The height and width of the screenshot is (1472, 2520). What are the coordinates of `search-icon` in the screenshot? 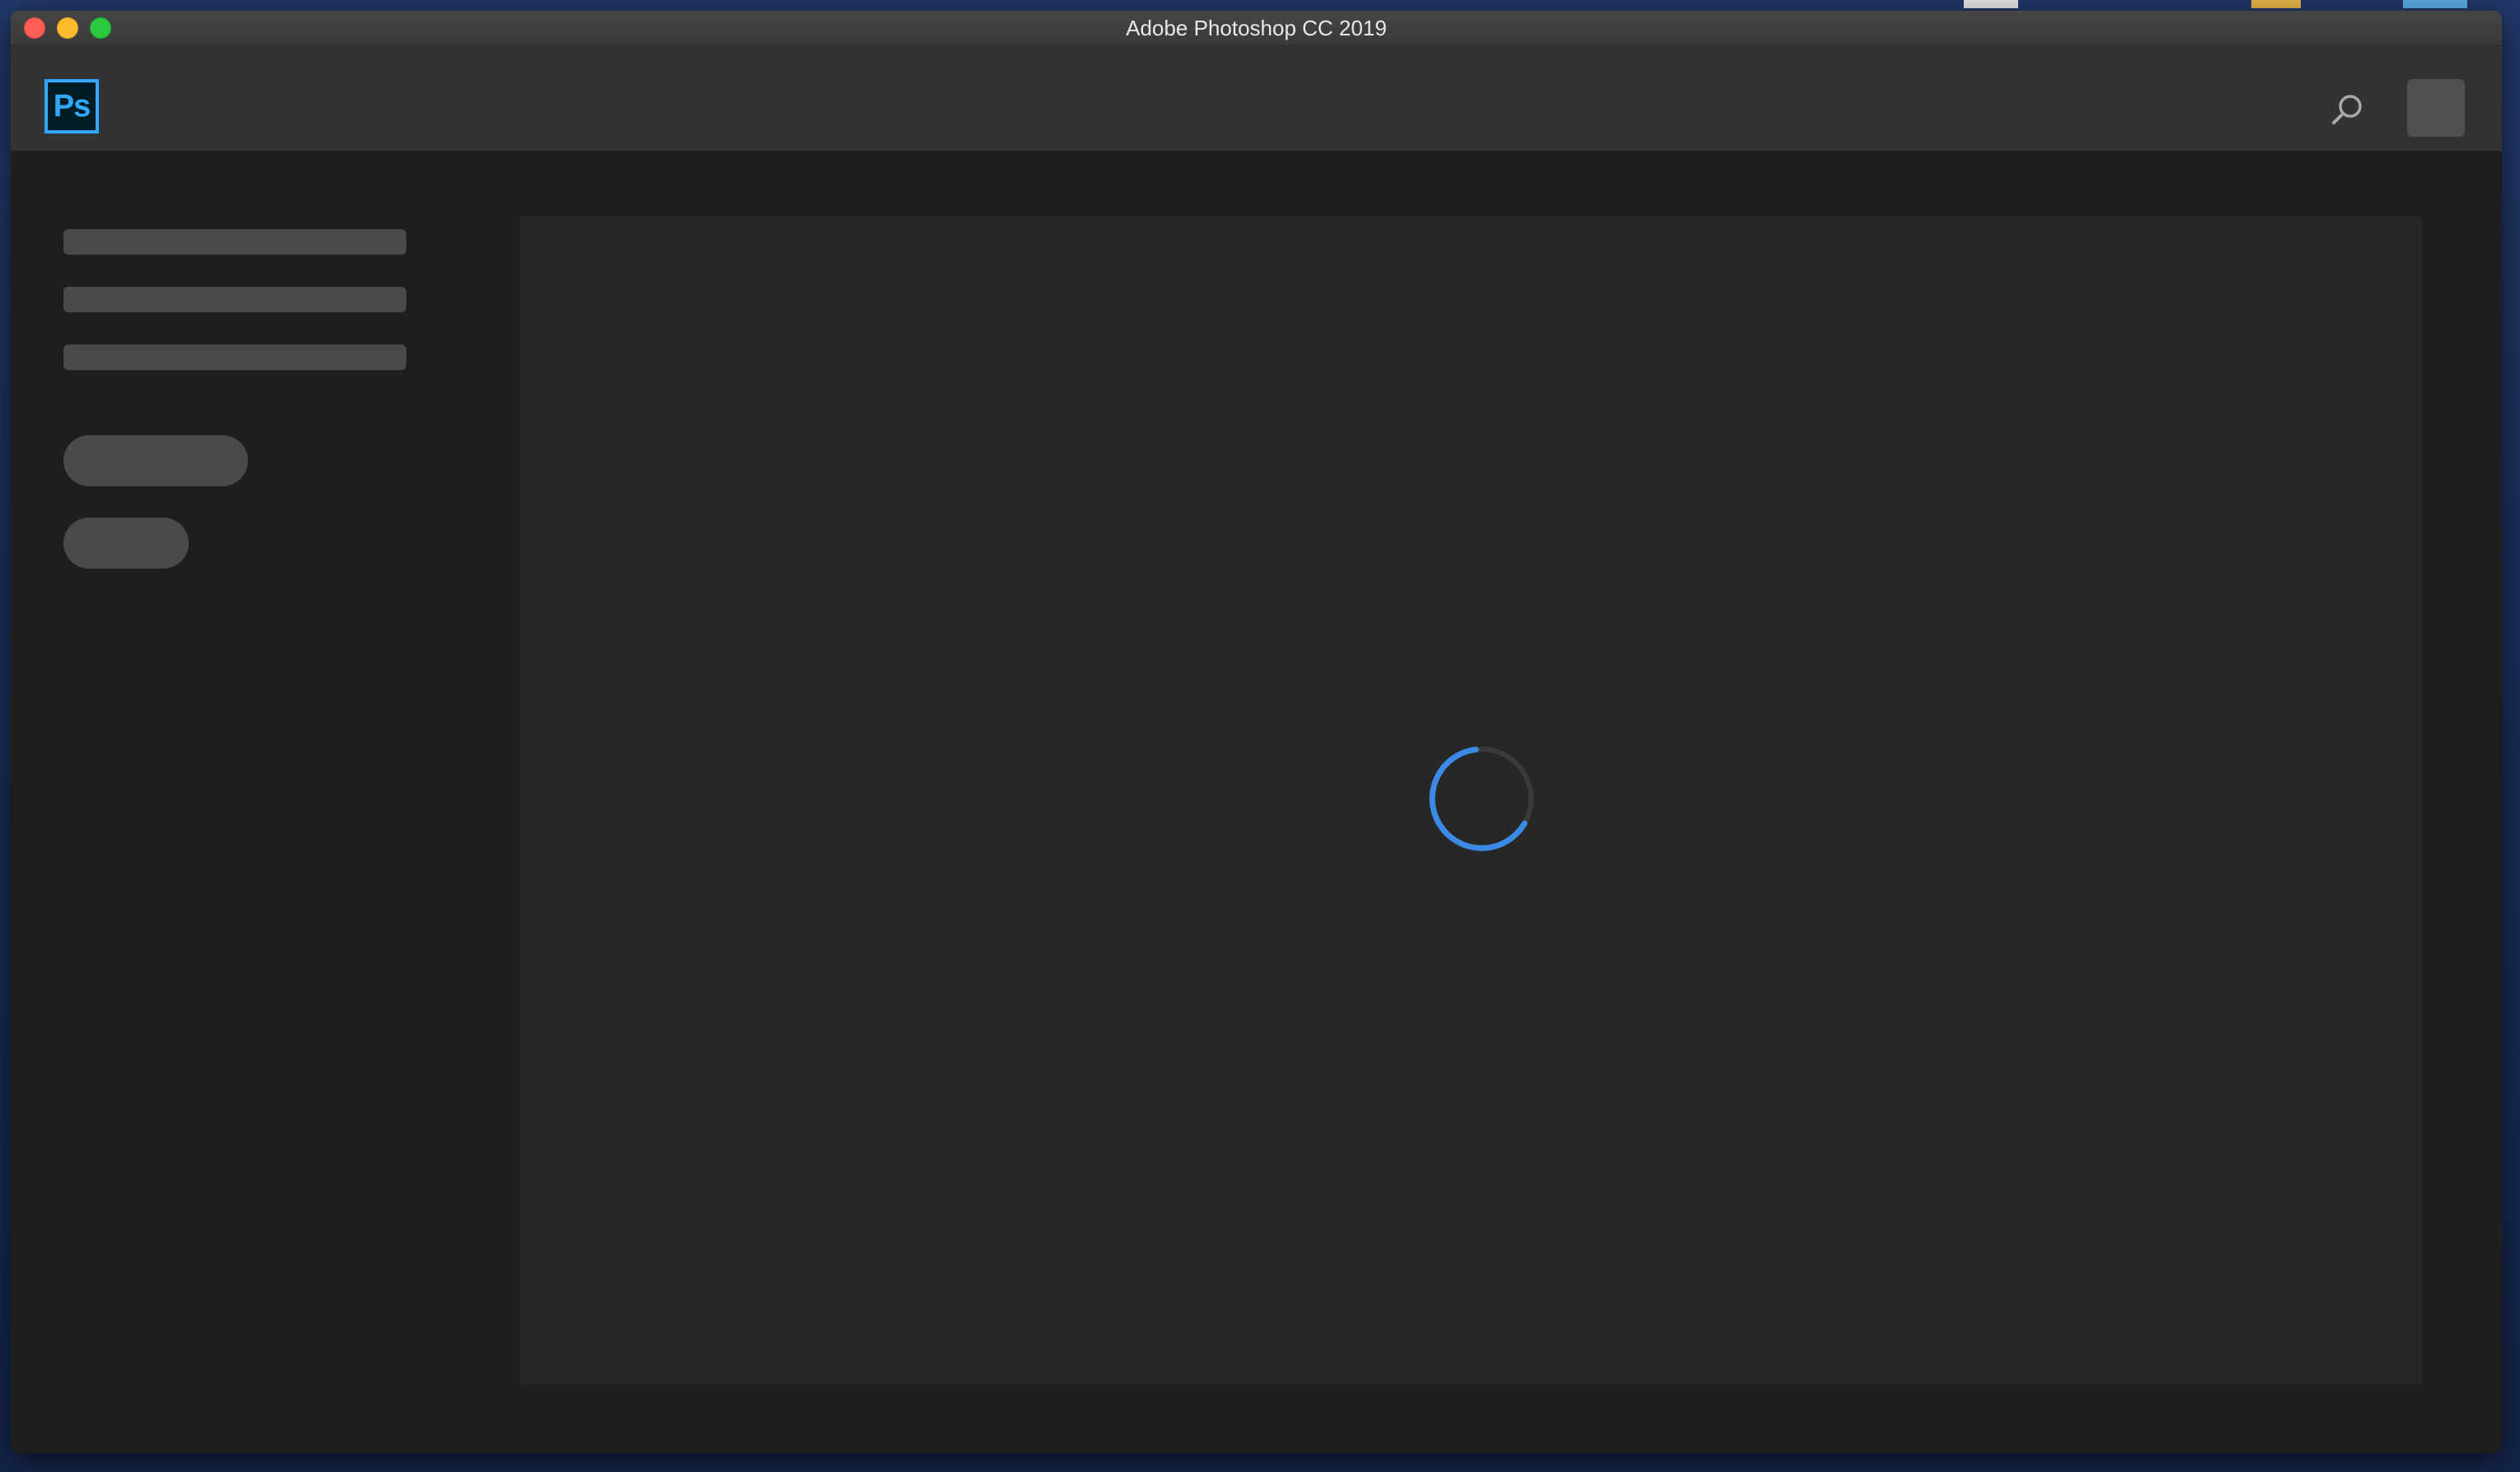 It's located at (2347, 110).